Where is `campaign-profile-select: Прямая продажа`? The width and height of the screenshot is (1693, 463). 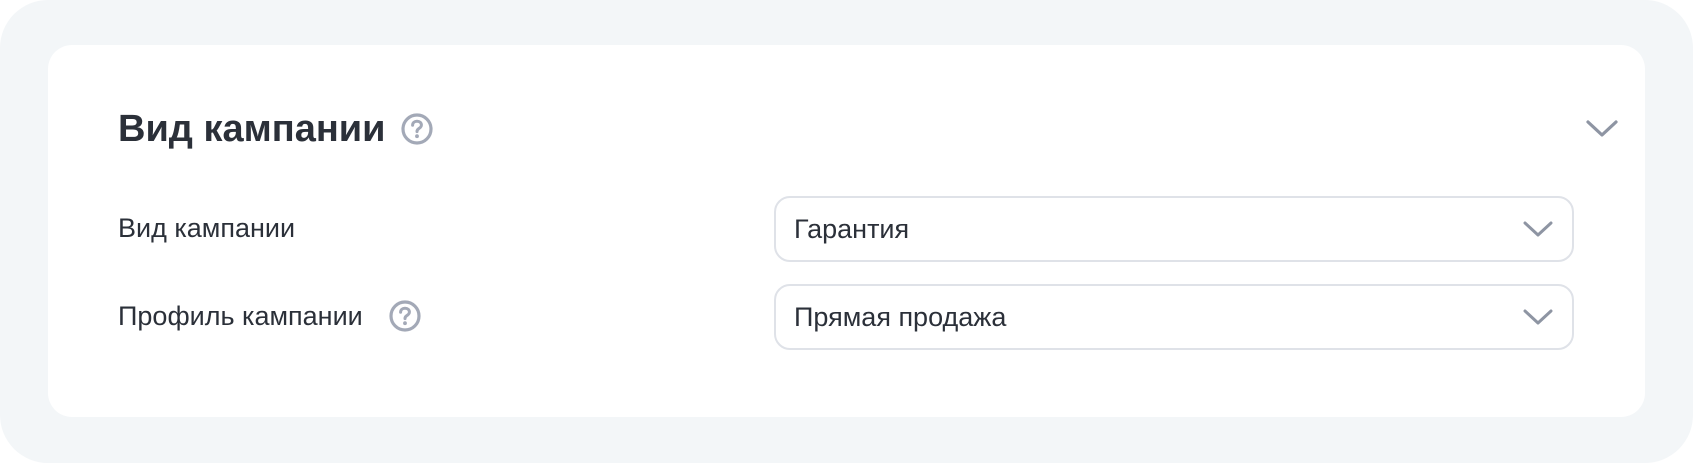
campaign-profile-select: Прямая продажа is located at coordinates (1174, 317).